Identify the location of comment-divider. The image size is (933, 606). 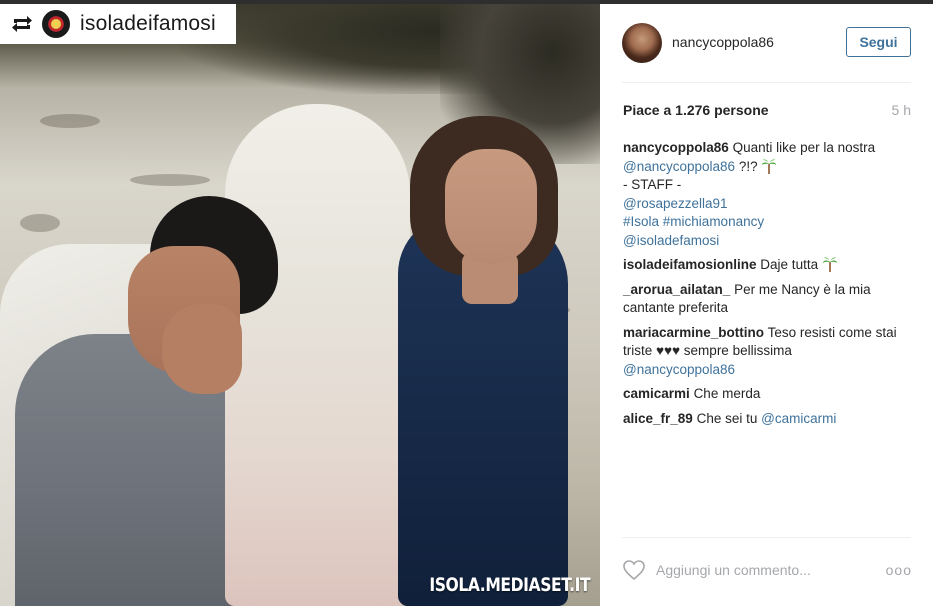
(766, 537).